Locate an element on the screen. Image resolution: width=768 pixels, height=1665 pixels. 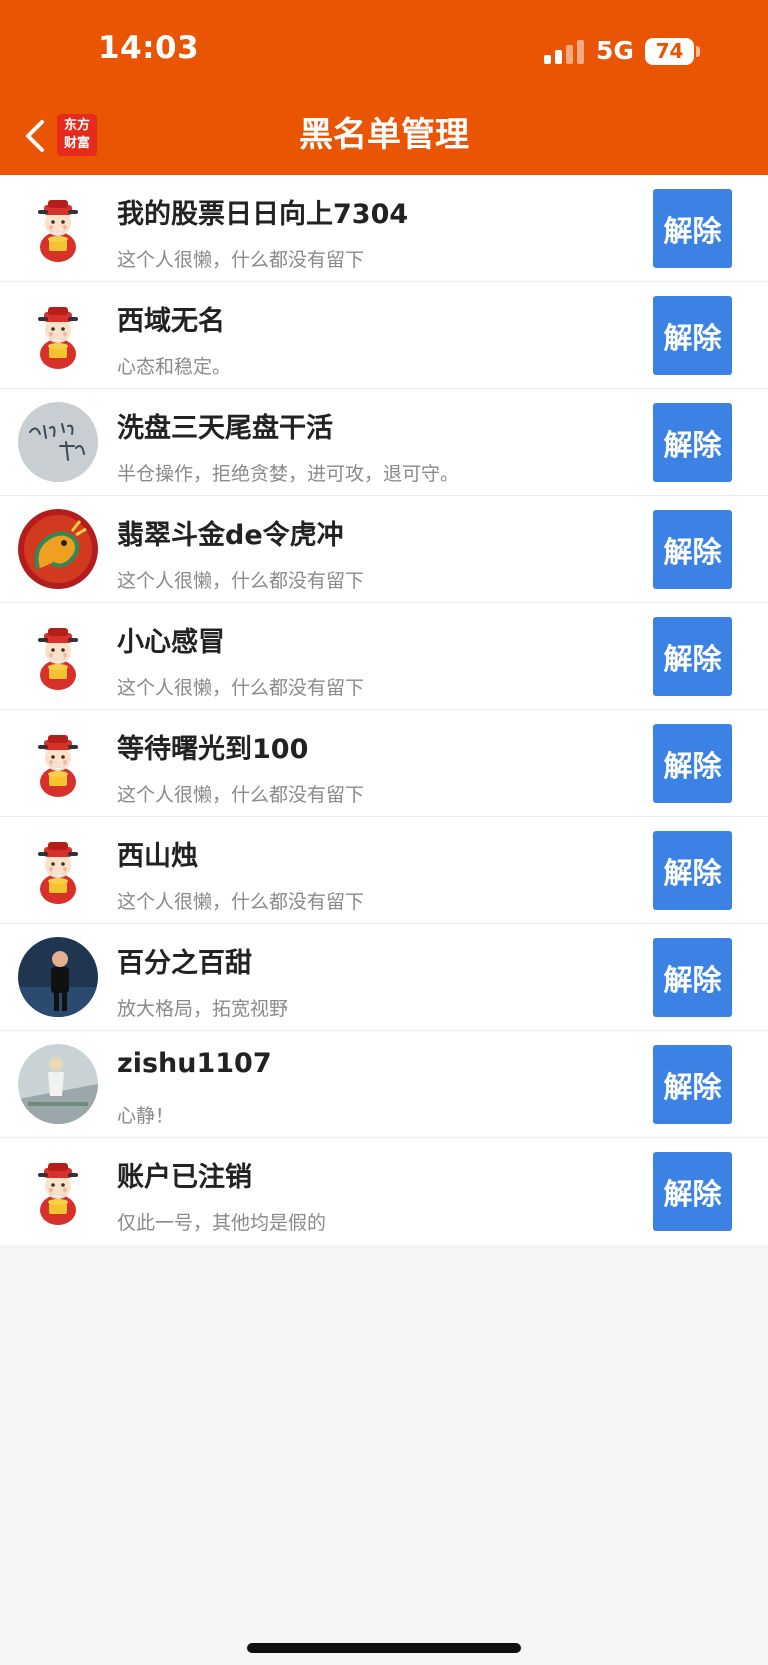
status-time: 14:03 is located at coordinates (149, 48).